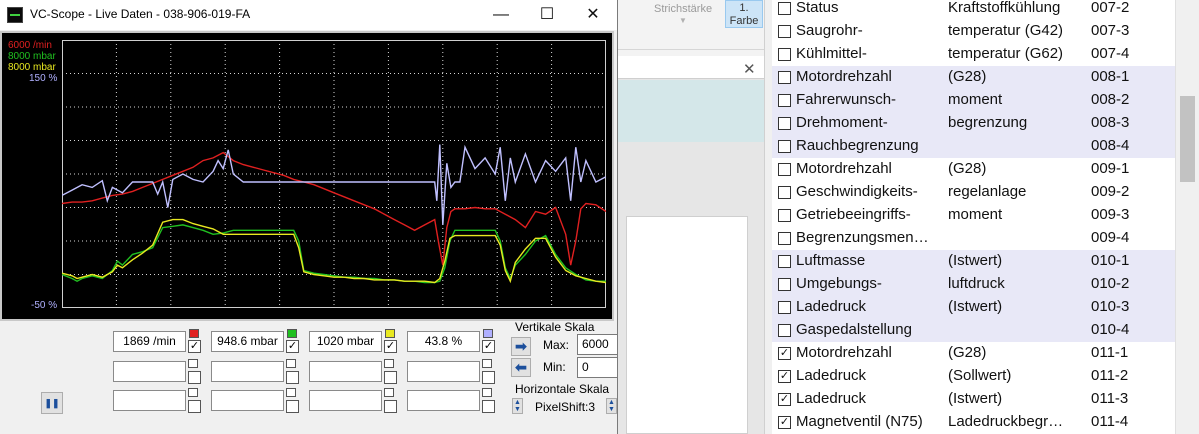 The width and height of the screenshot is (1199, 434). Describe the element at coordinates (683, 20) in the screenshot. I see `chevron-down-icon: ▼` at that location.